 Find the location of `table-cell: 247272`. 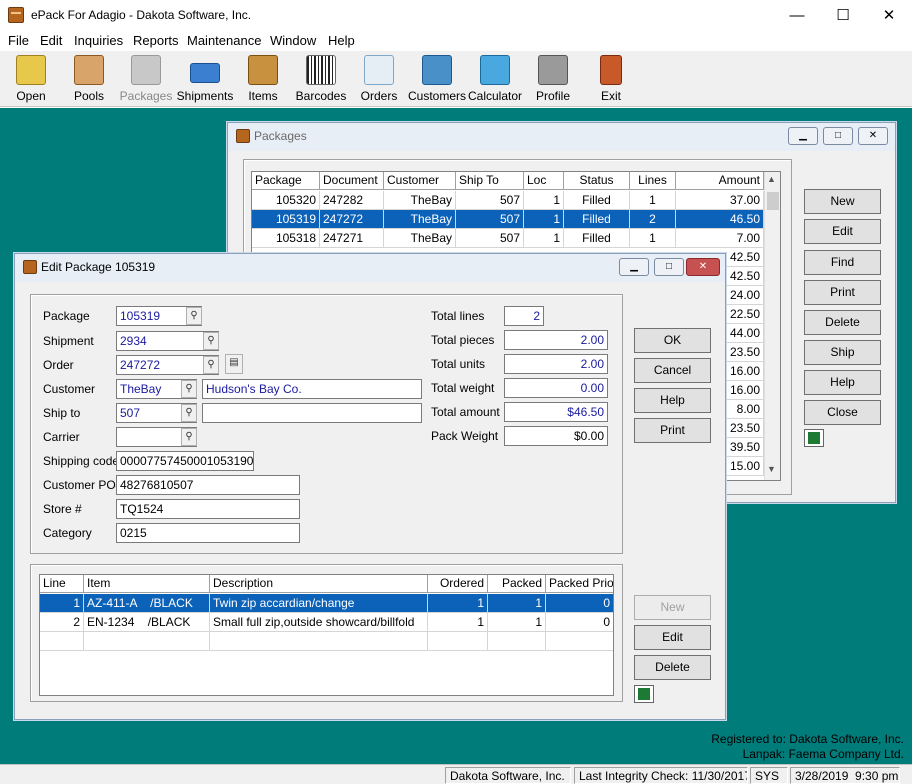

table-cell: 247272 is located at coordinates (352, 219).